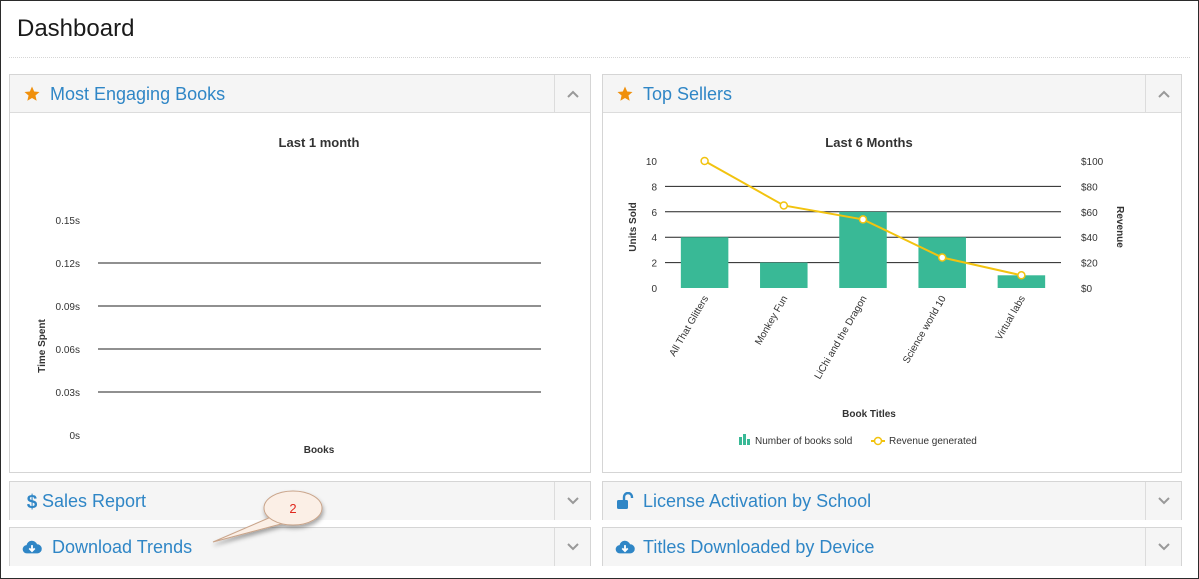 The image size is (1199, 579). I want to click on download-trends-panel: Download Trends, so click(300, 546).